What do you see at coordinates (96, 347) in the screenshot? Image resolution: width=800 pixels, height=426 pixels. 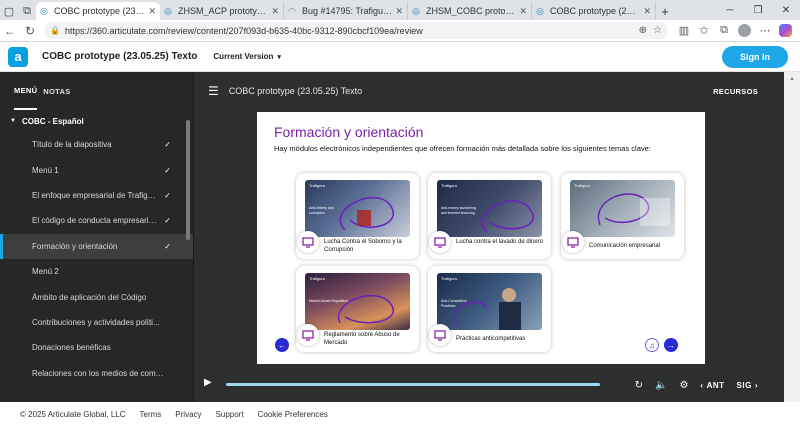 I see `menu-item: Donaciones benéficas` at bounding box center [96, 347].